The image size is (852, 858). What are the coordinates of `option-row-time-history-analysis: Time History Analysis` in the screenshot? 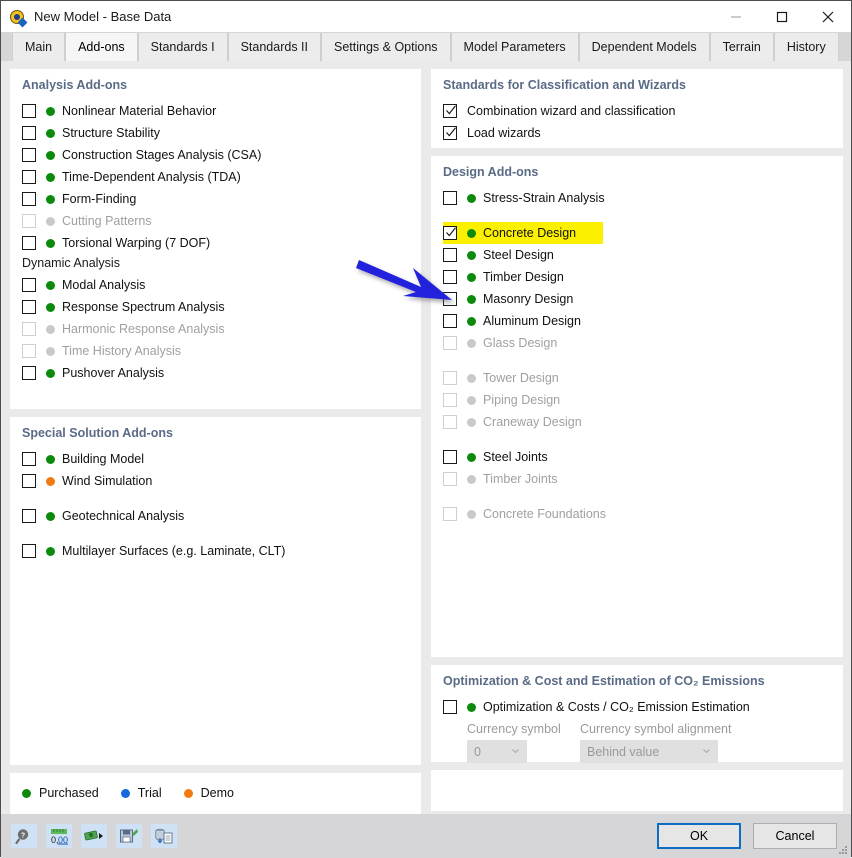 It's located at (215, 351).